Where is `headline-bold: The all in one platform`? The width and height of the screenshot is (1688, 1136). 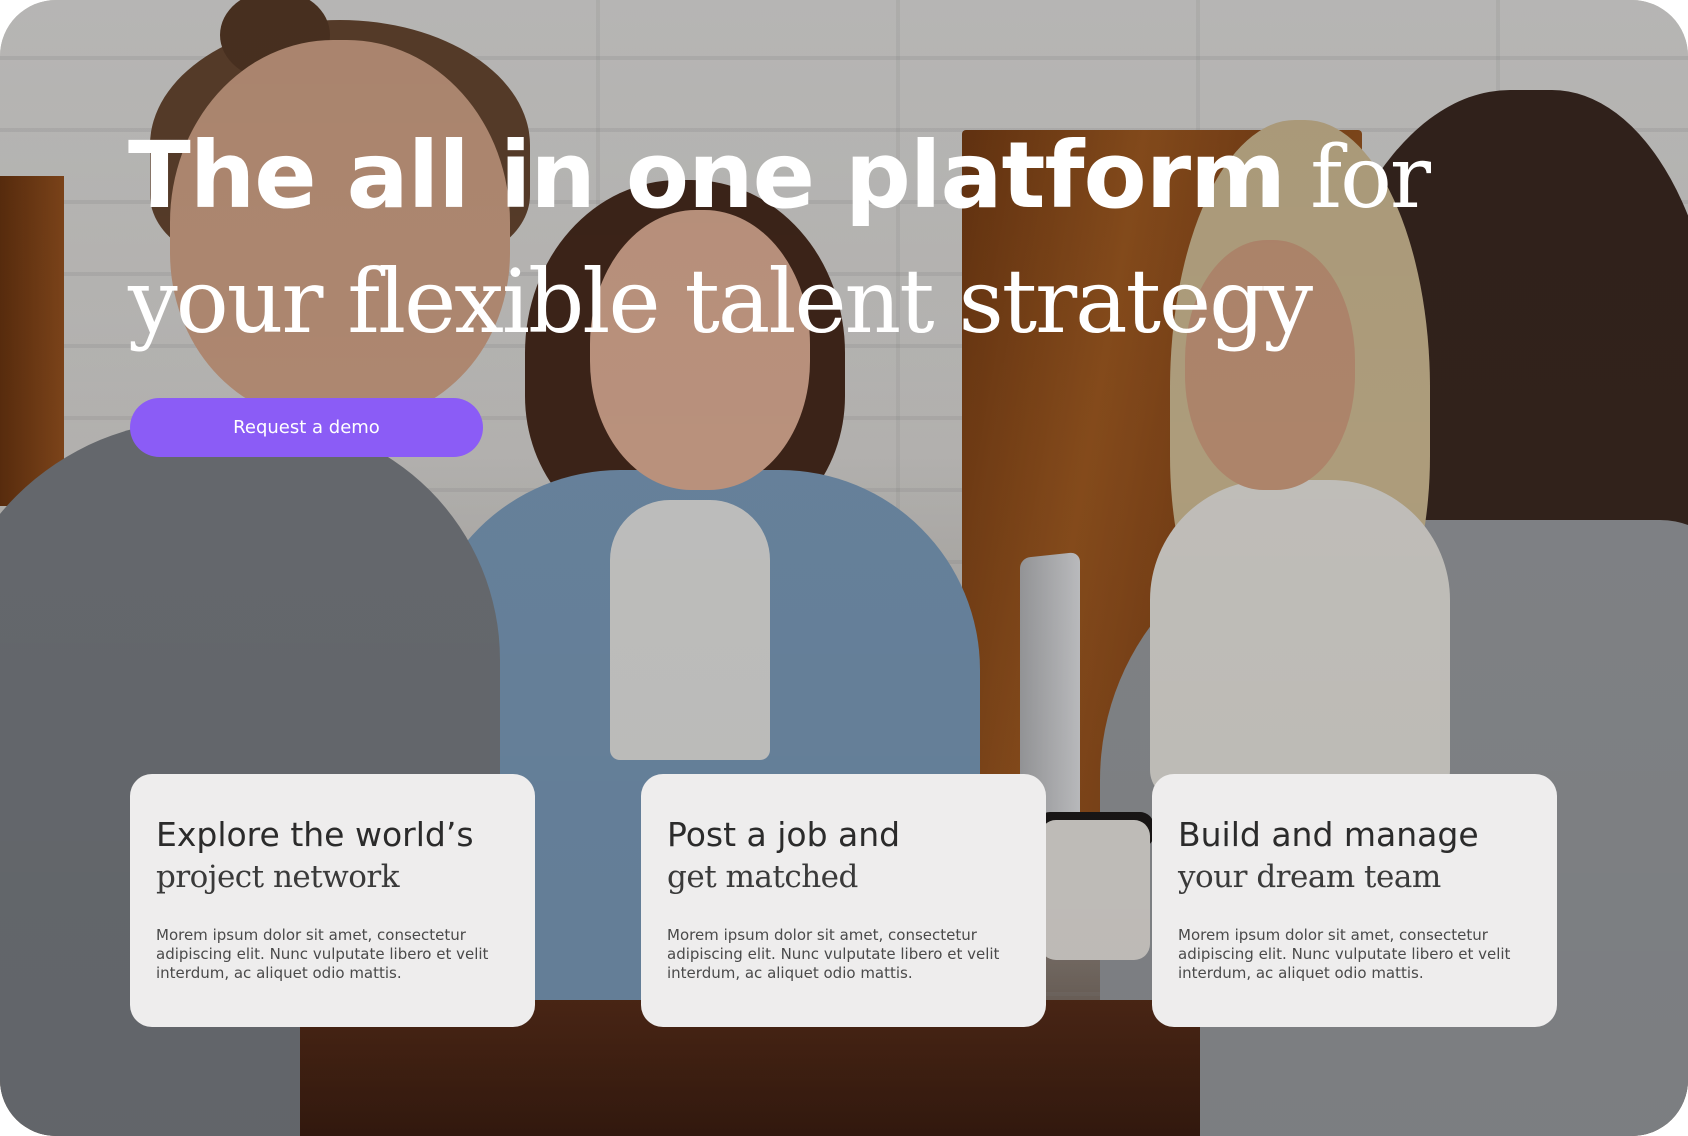
headline-bold: The all in one platform is located at coordinates (707, 175).